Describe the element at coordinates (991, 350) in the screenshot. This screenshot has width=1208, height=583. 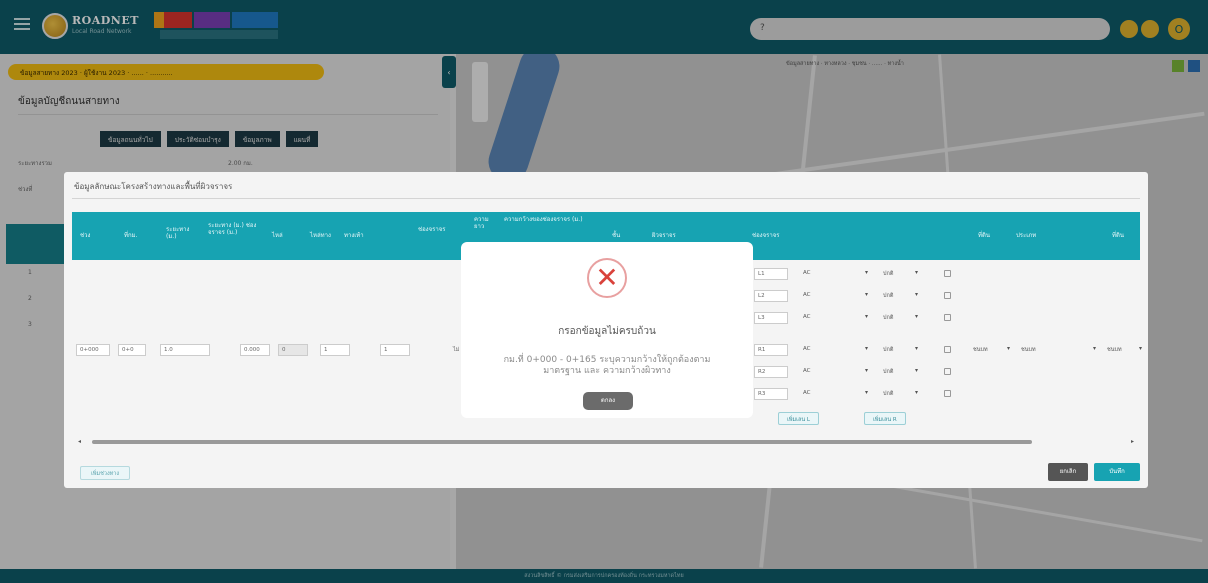
I see `land-select: ชนบท` at that location.